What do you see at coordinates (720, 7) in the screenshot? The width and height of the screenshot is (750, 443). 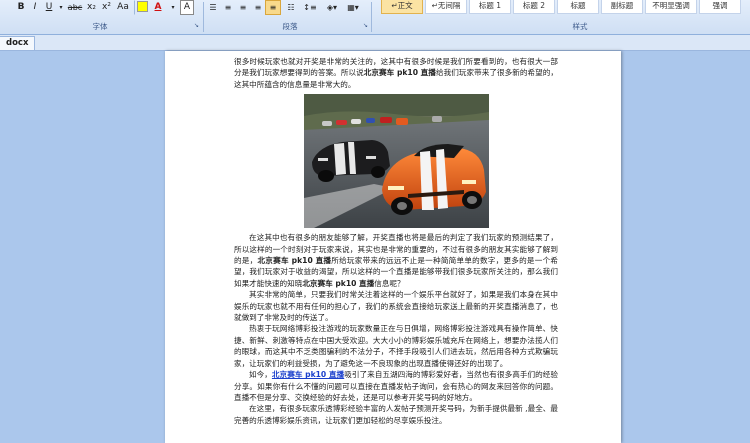 I see `style-emphasis: 强调` at bounding box center [720, 7].